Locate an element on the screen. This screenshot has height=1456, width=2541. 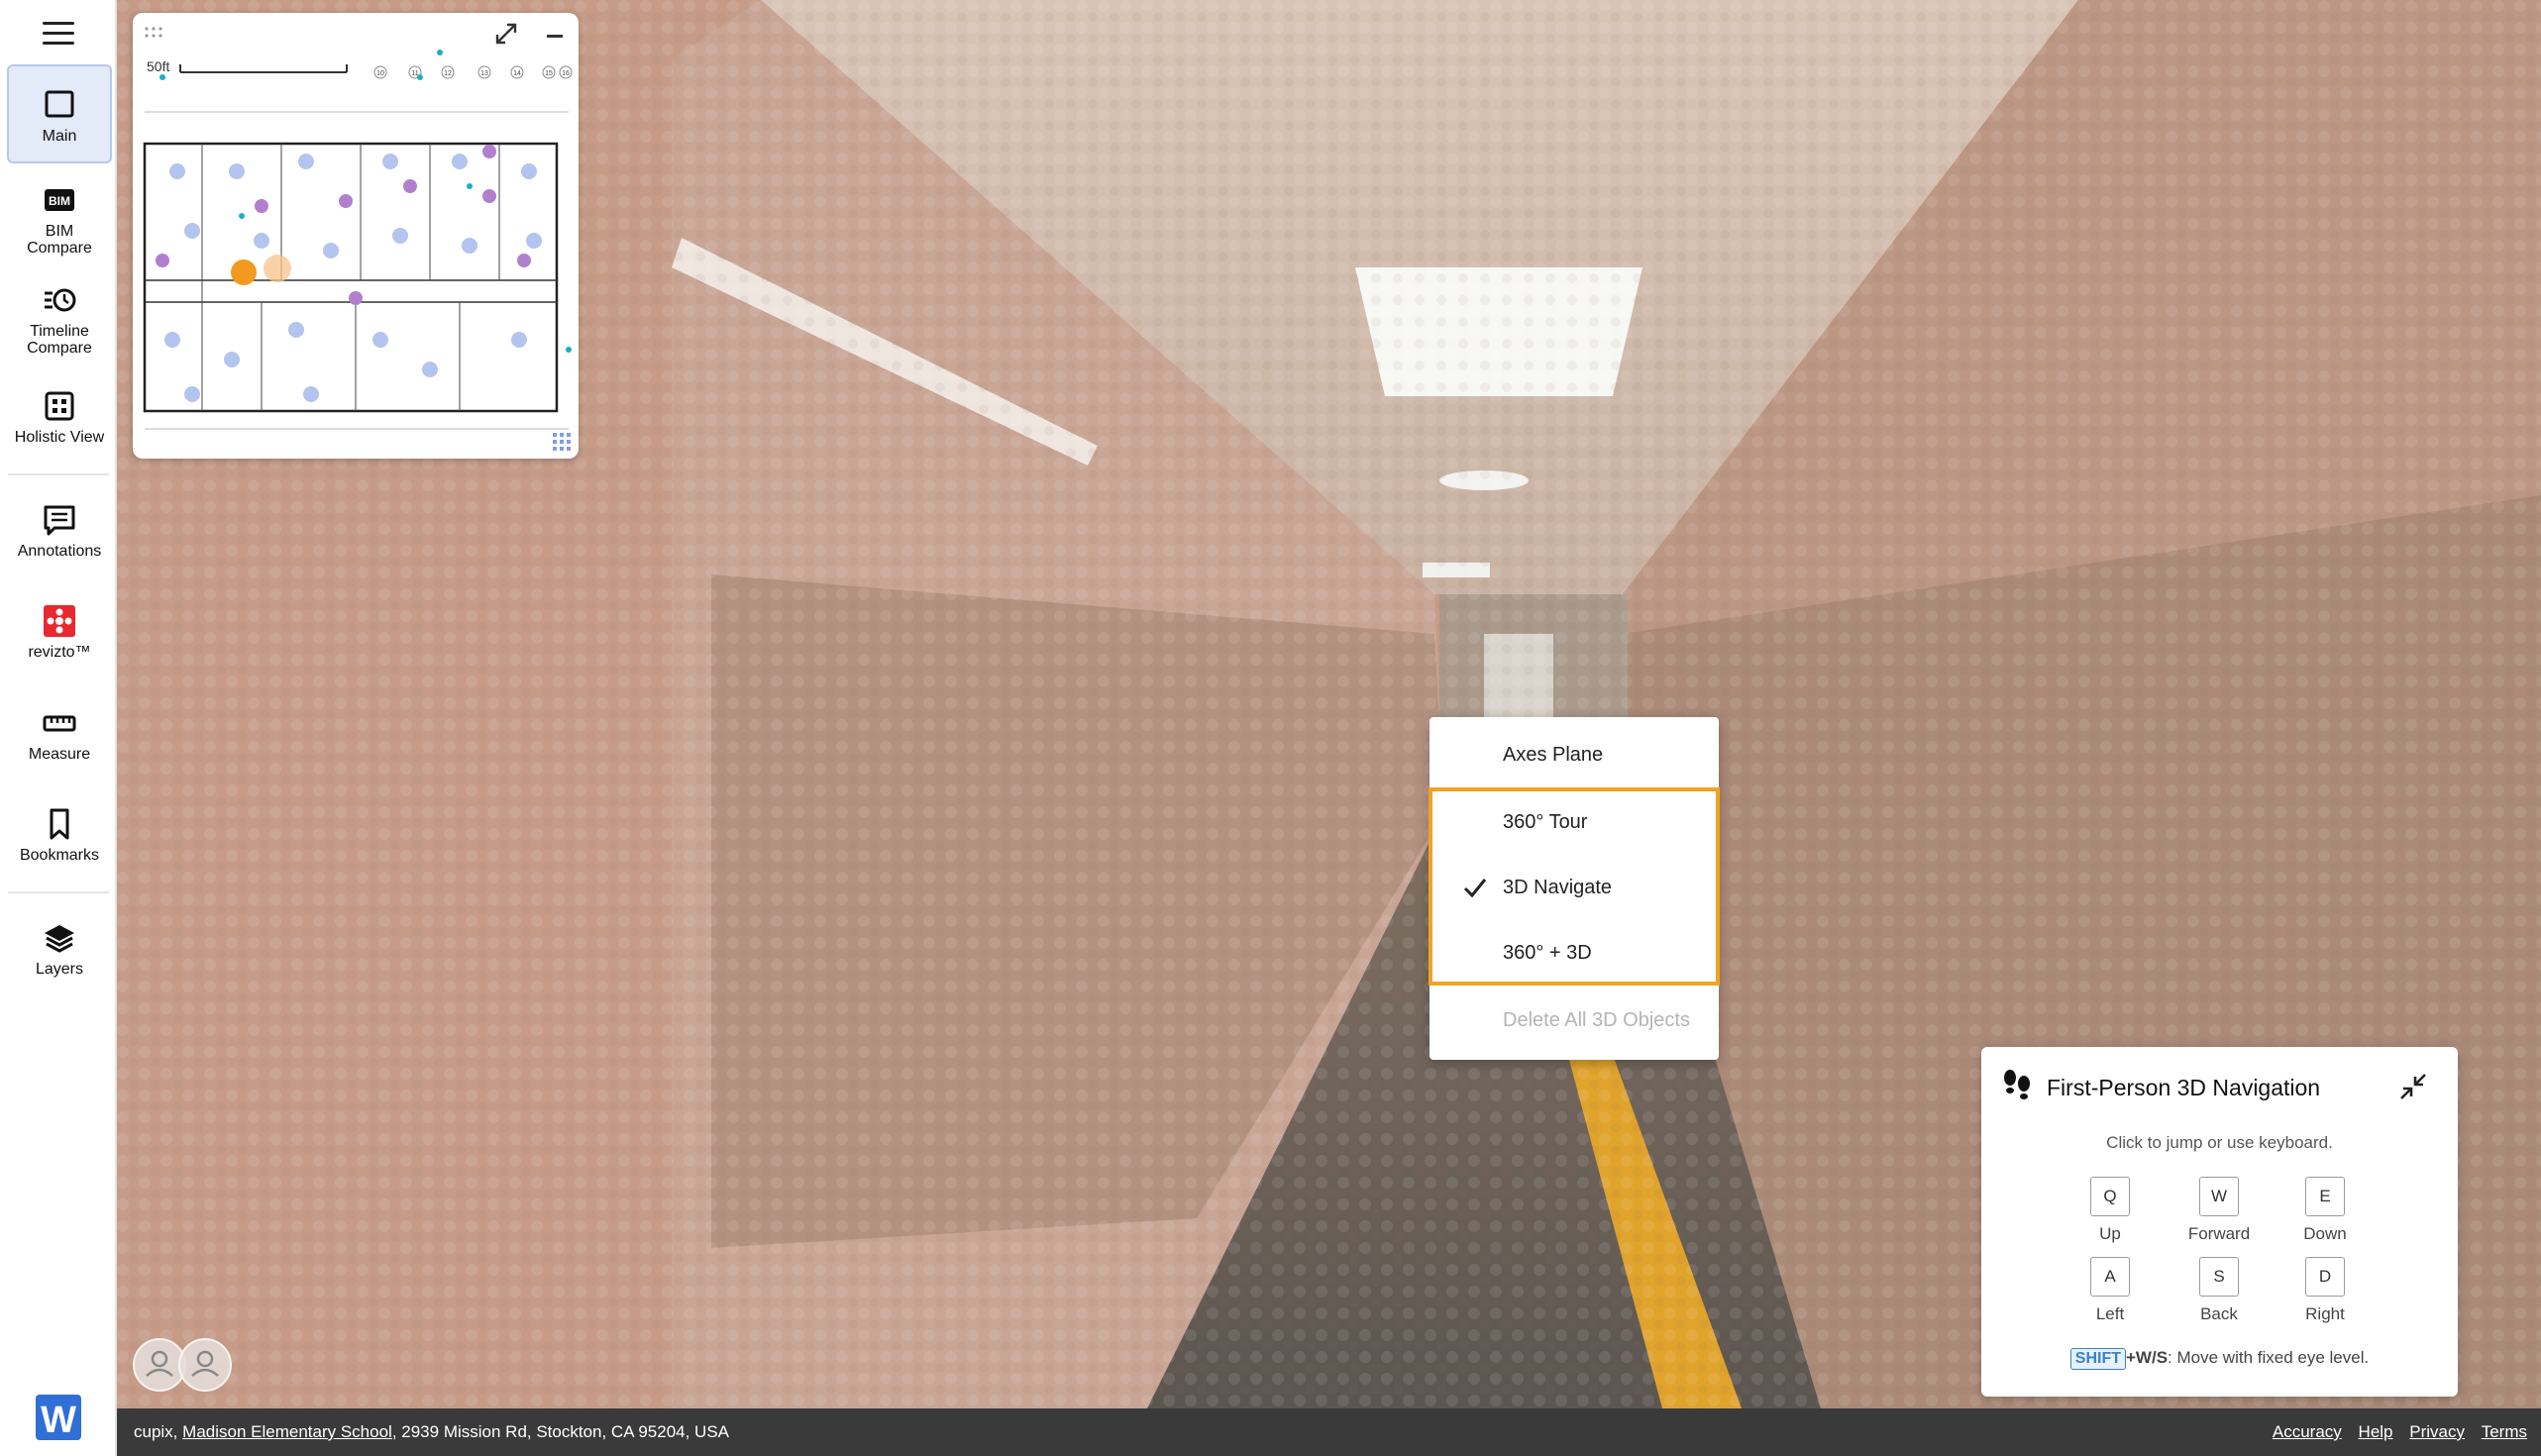
sidebar-item-label: Measure is located at coordinates (60, 754).